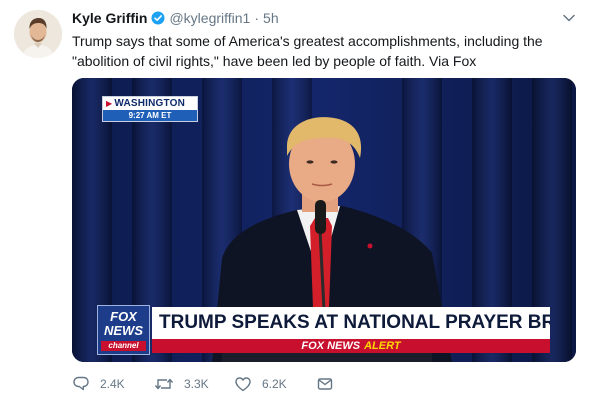  Describe the element at coordinates (382, 346) in the screenshot. I see `alert-word: ALERT` at that location.